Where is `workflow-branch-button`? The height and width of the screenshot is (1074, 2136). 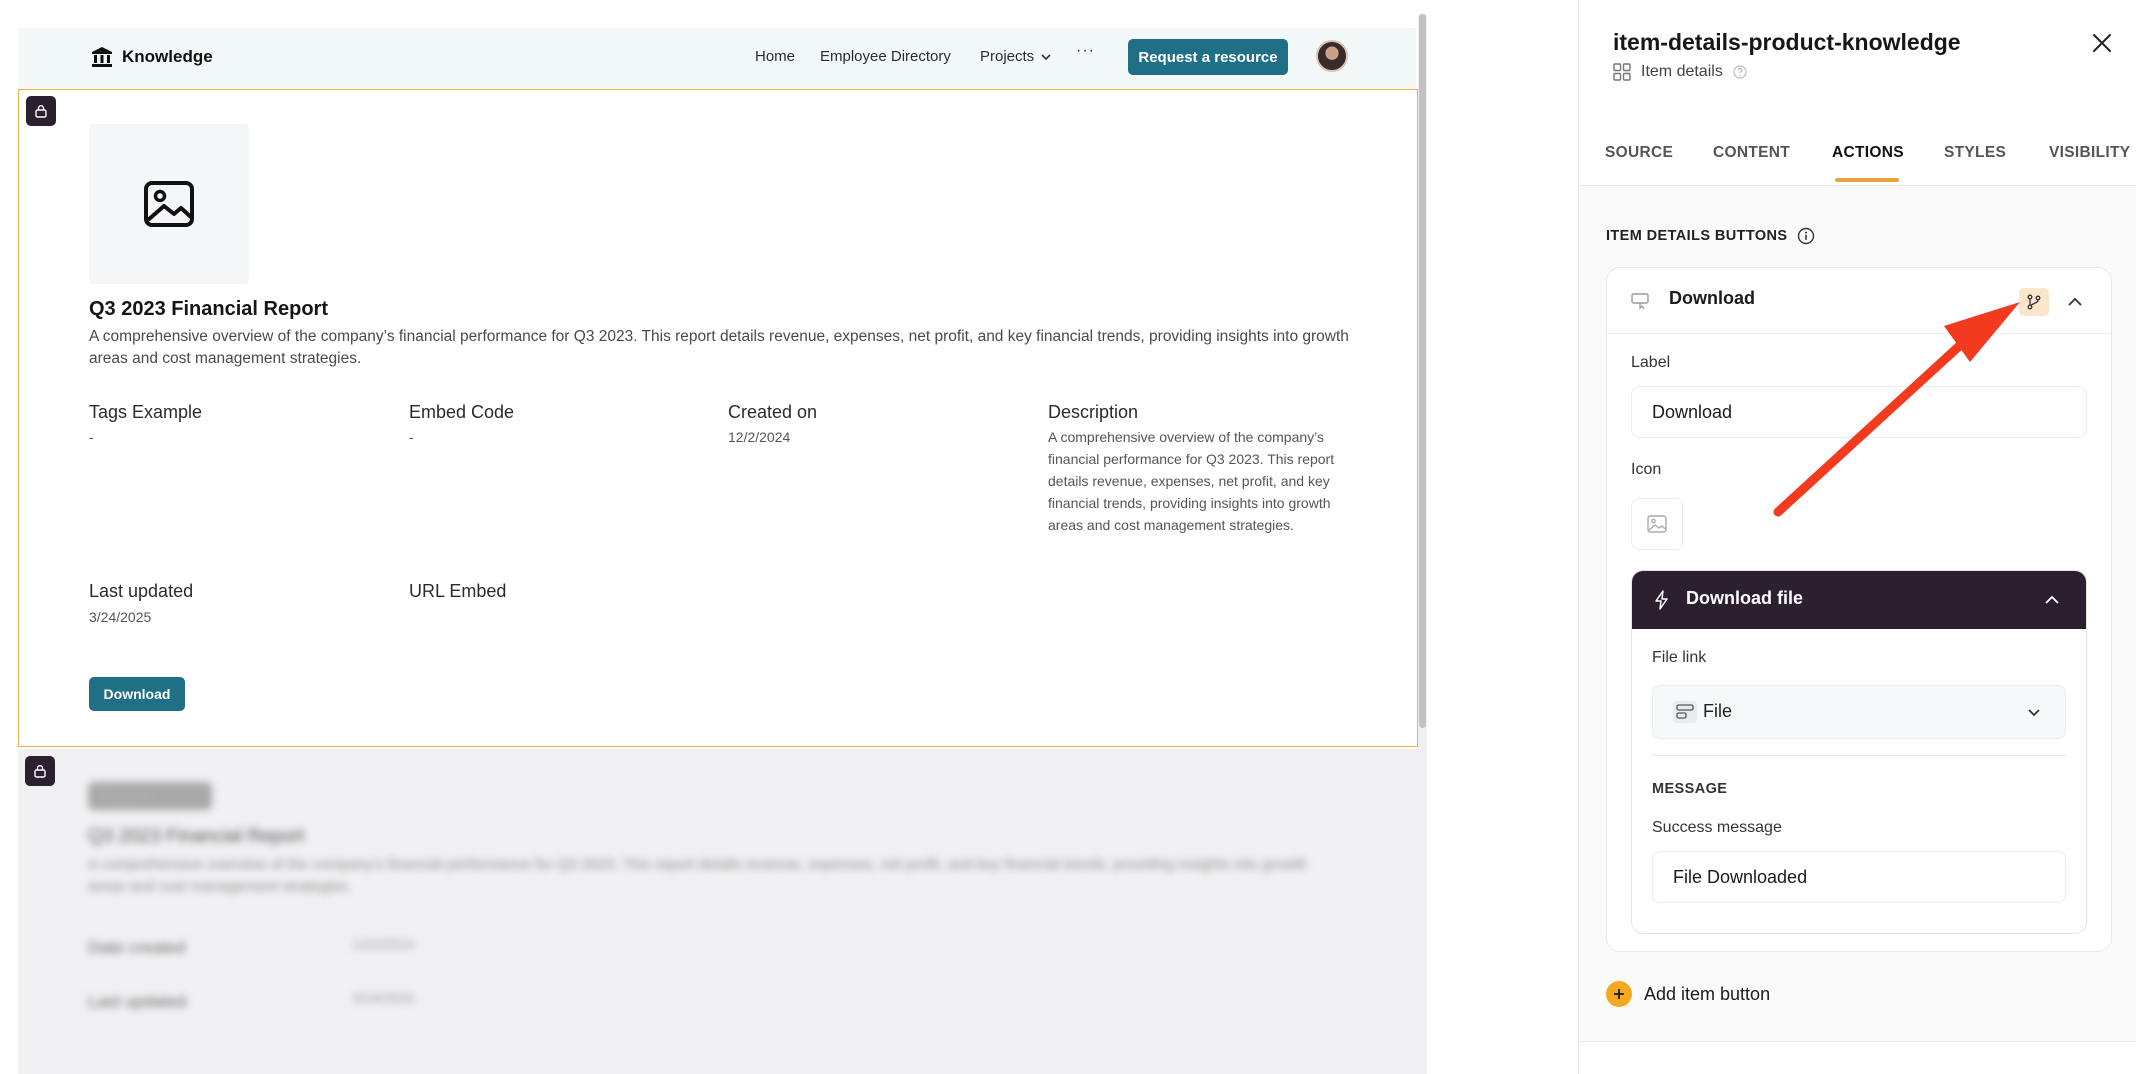
workflow-branch-button is located at coordinates (2034, 302).